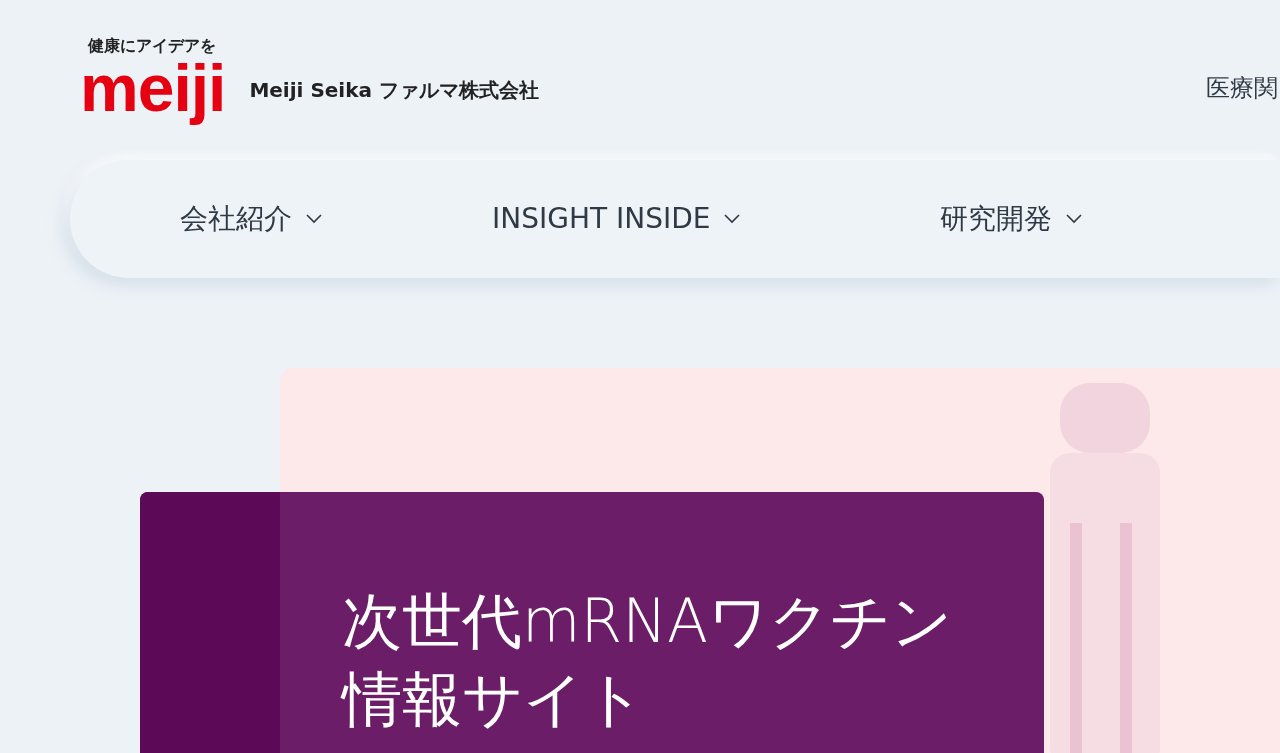 The width and height of the screenshot is (1280, 753). I want to click on nav-menu-item: 研究開発, so click(1011, 219).